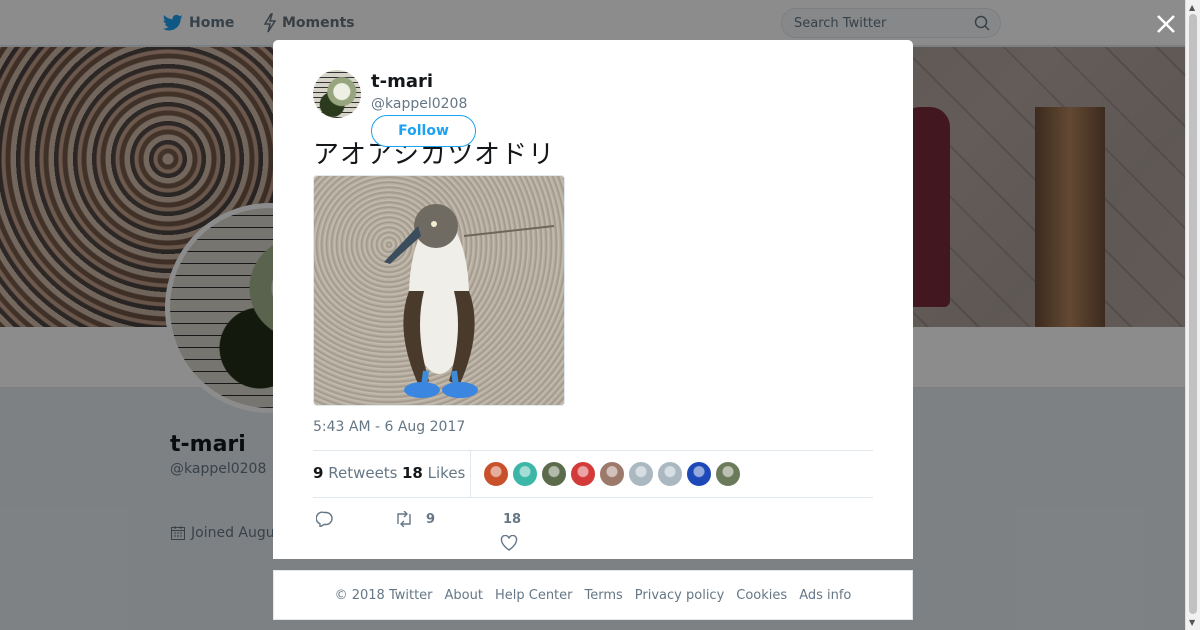 The height and width of the screenshot is (630, 1200). Describe the element at coordinates (1166, 24) in the screenshot. I see `close-icon` at that location.